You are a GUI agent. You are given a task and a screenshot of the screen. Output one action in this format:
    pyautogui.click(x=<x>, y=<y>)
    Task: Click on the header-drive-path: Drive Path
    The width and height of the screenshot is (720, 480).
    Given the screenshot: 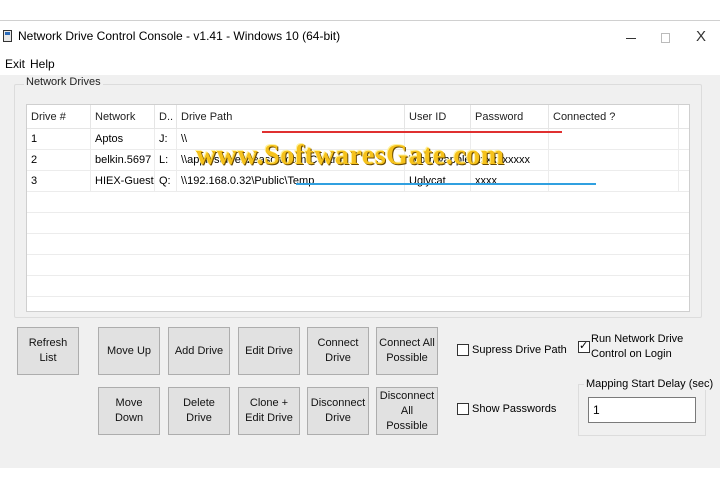 What is the action you would take?
    pyautogui.click(x=291, y=117)
    